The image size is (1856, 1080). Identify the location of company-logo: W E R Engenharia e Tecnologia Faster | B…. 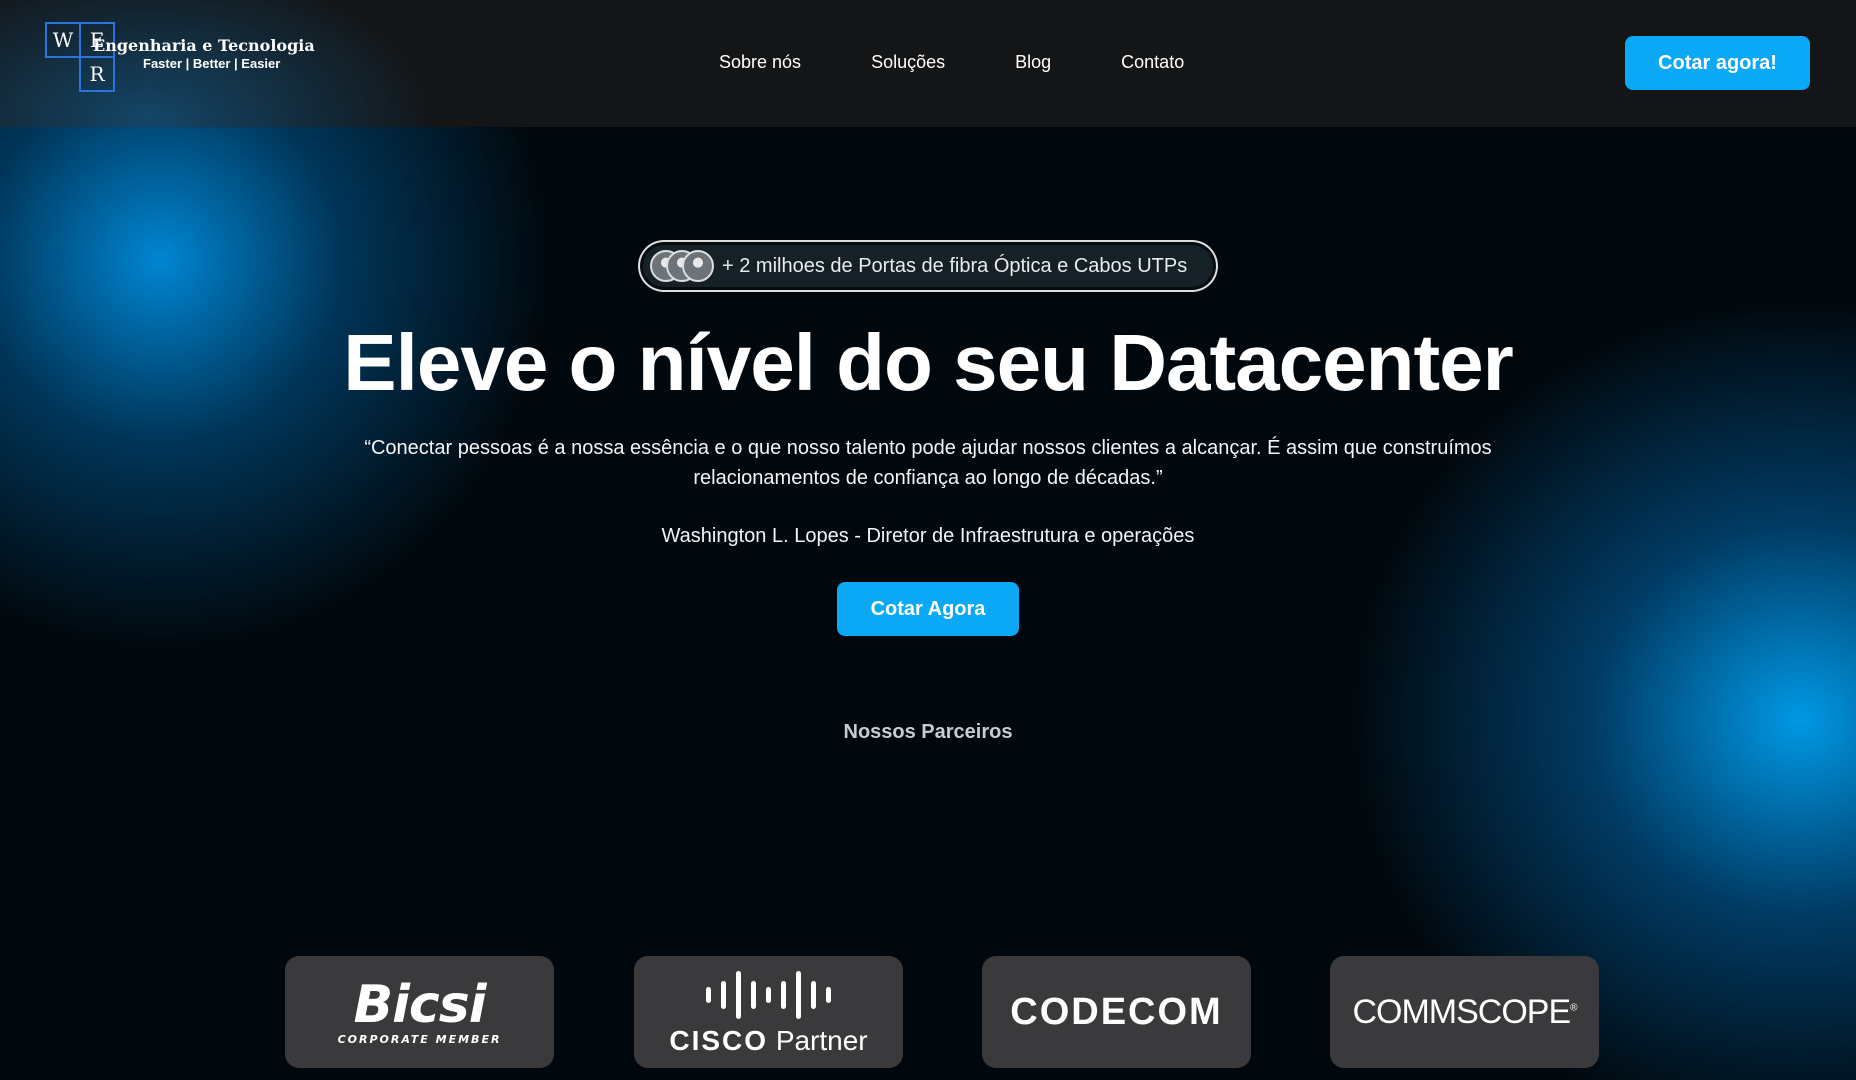
(180, 59).